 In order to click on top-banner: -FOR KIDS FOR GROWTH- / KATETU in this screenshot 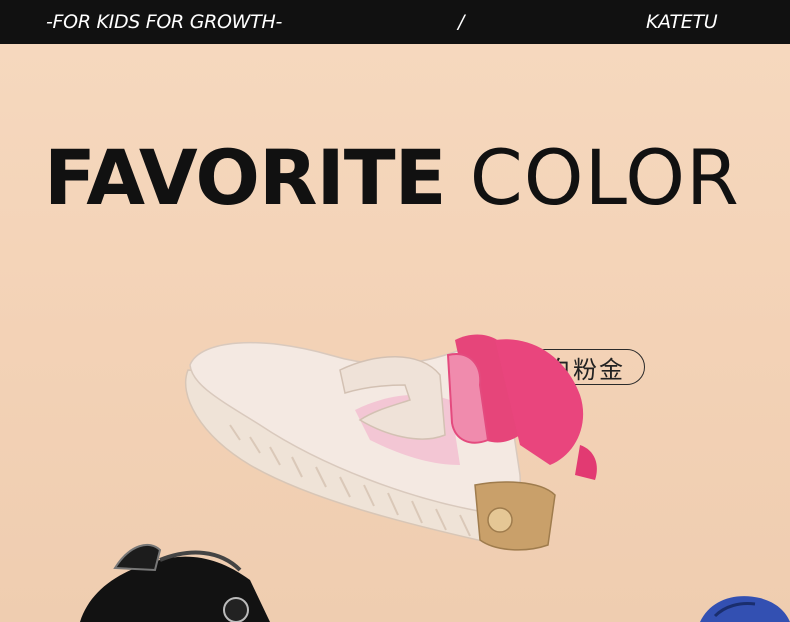, I will do `click(395, 22)`.